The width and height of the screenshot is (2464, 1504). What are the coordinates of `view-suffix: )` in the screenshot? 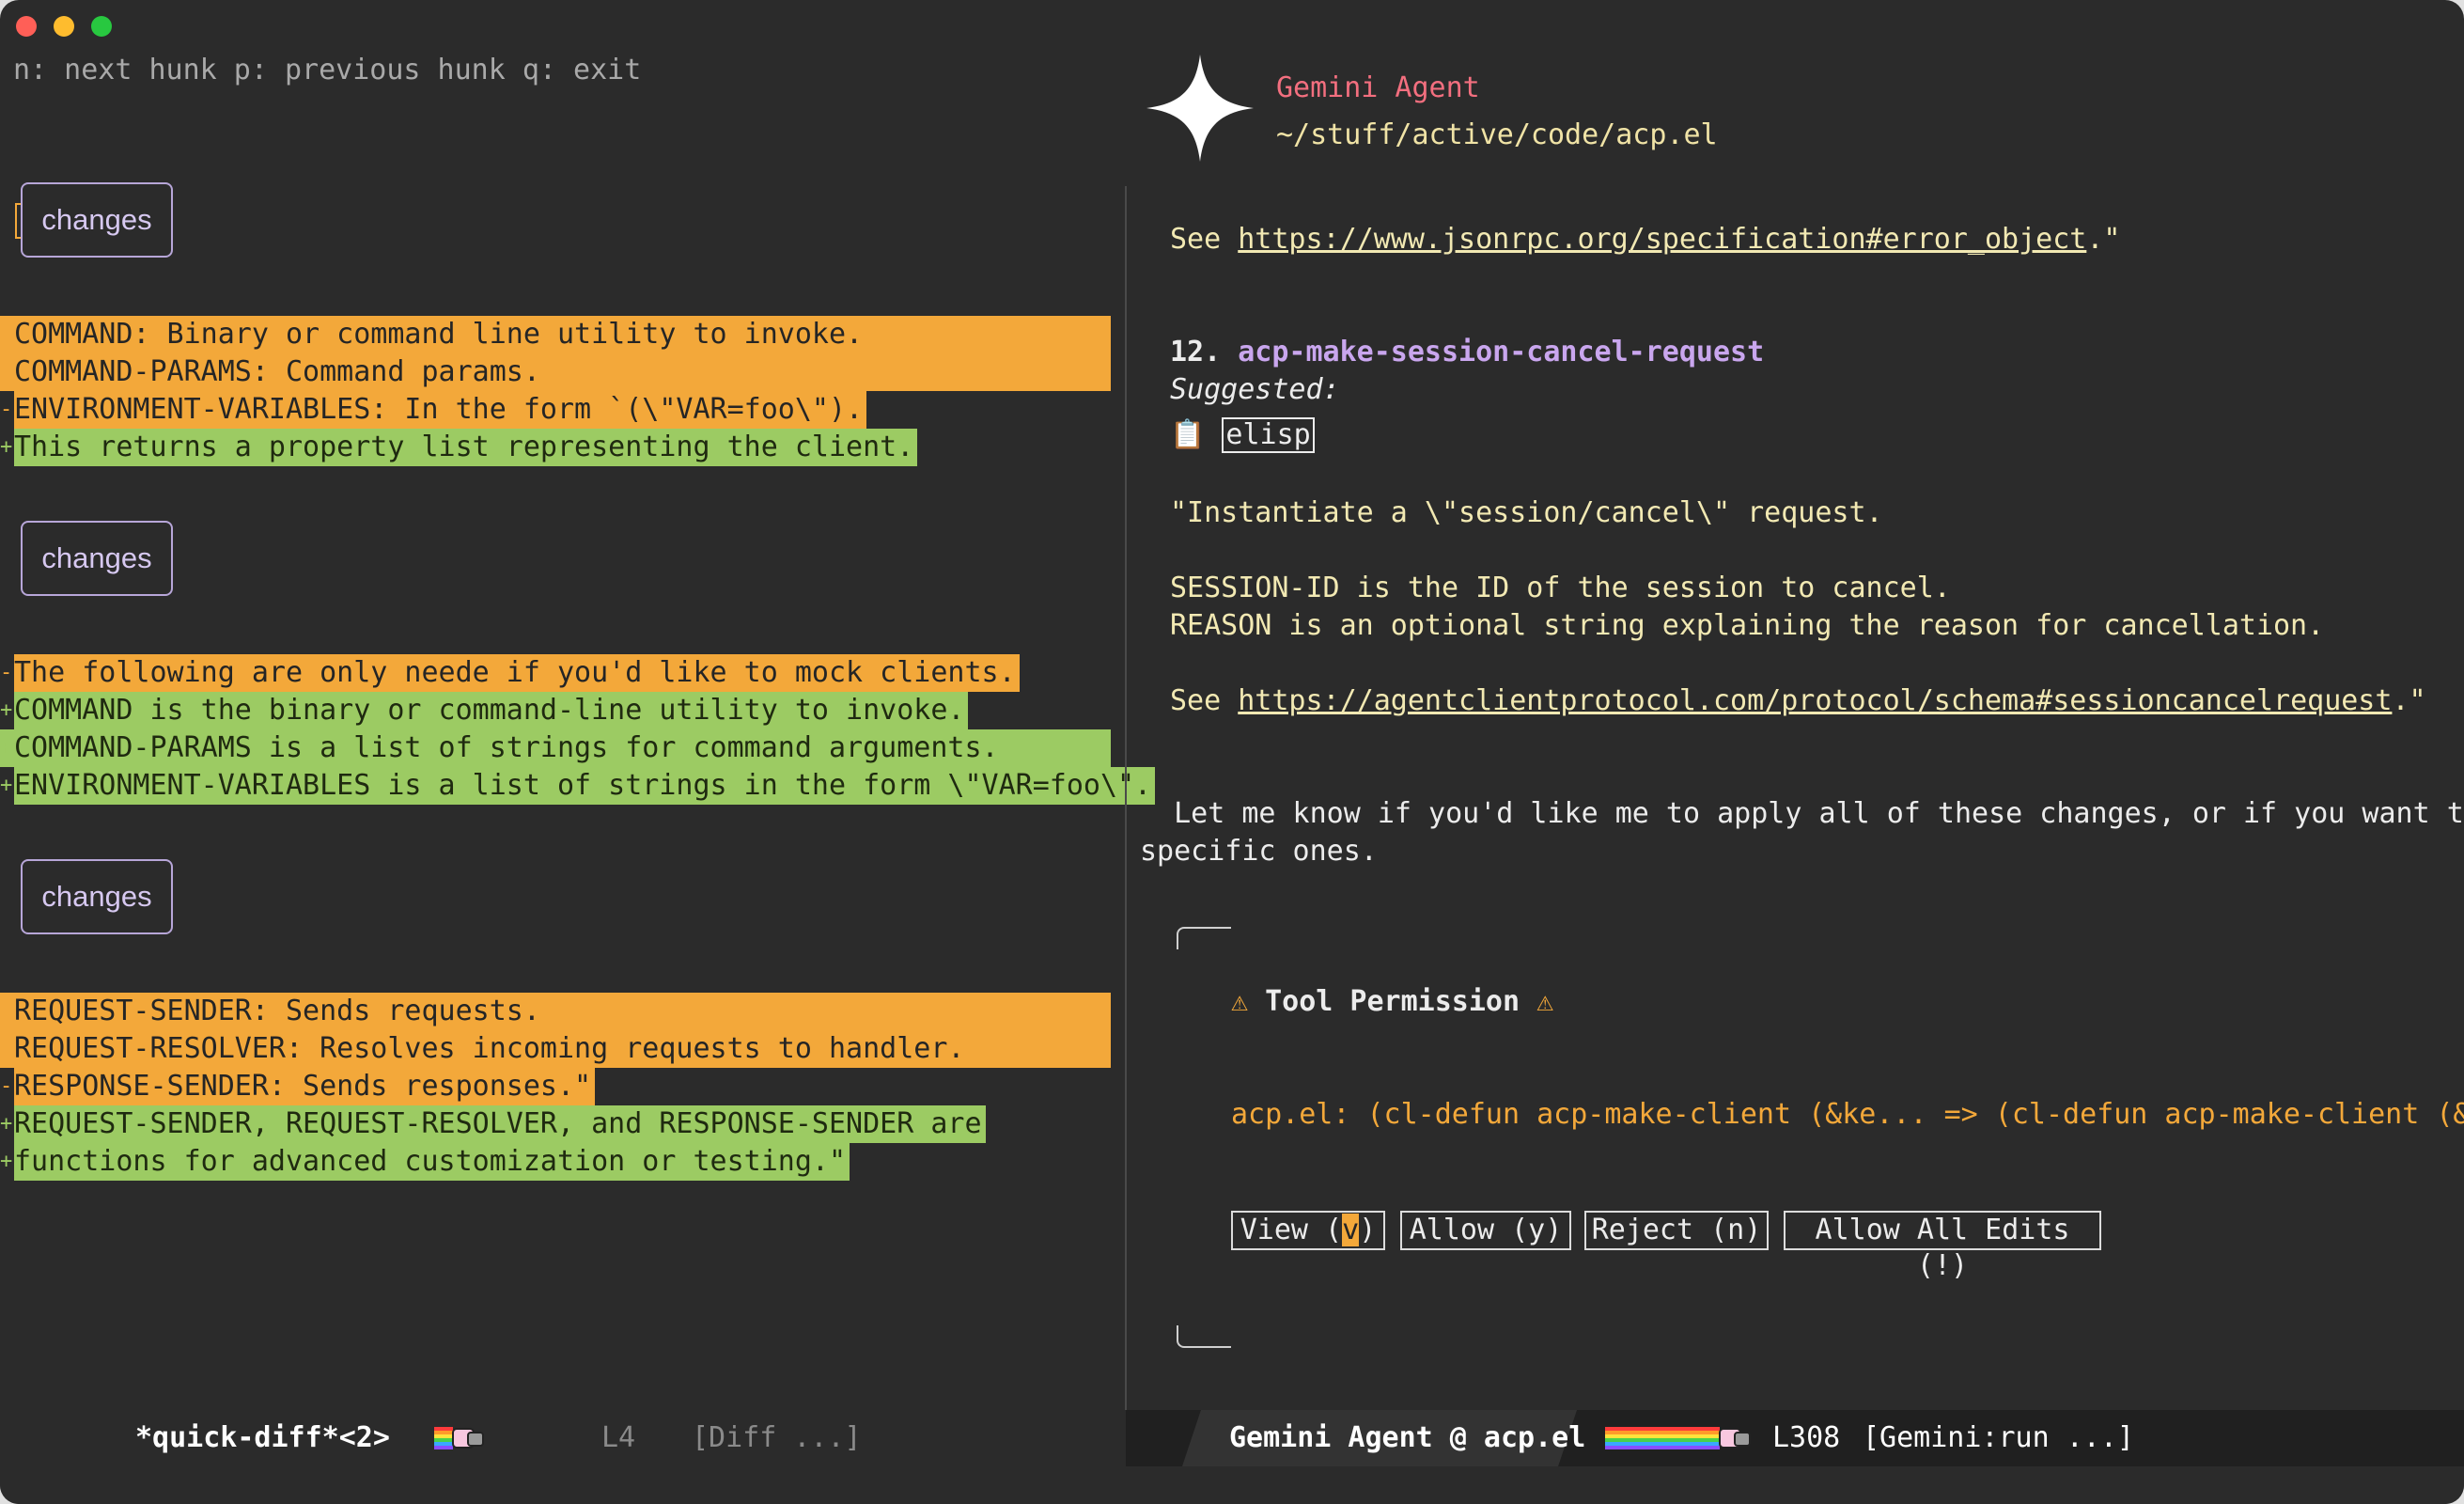 It's located at (1368, 1230).